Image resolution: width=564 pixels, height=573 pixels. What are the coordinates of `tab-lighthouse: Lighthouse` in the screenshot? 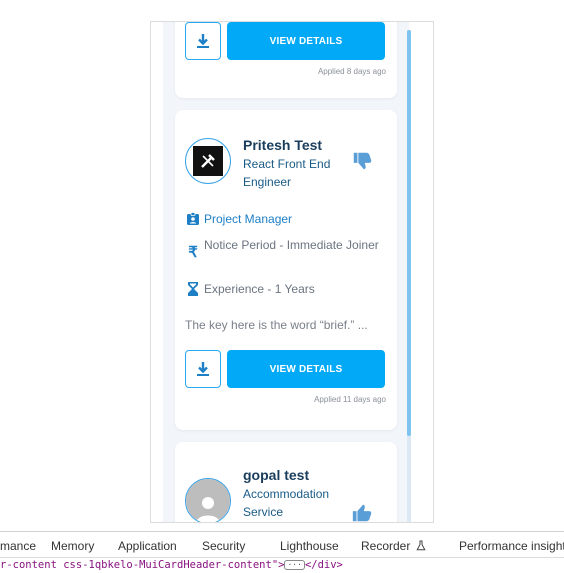 It's located at (309, 546).